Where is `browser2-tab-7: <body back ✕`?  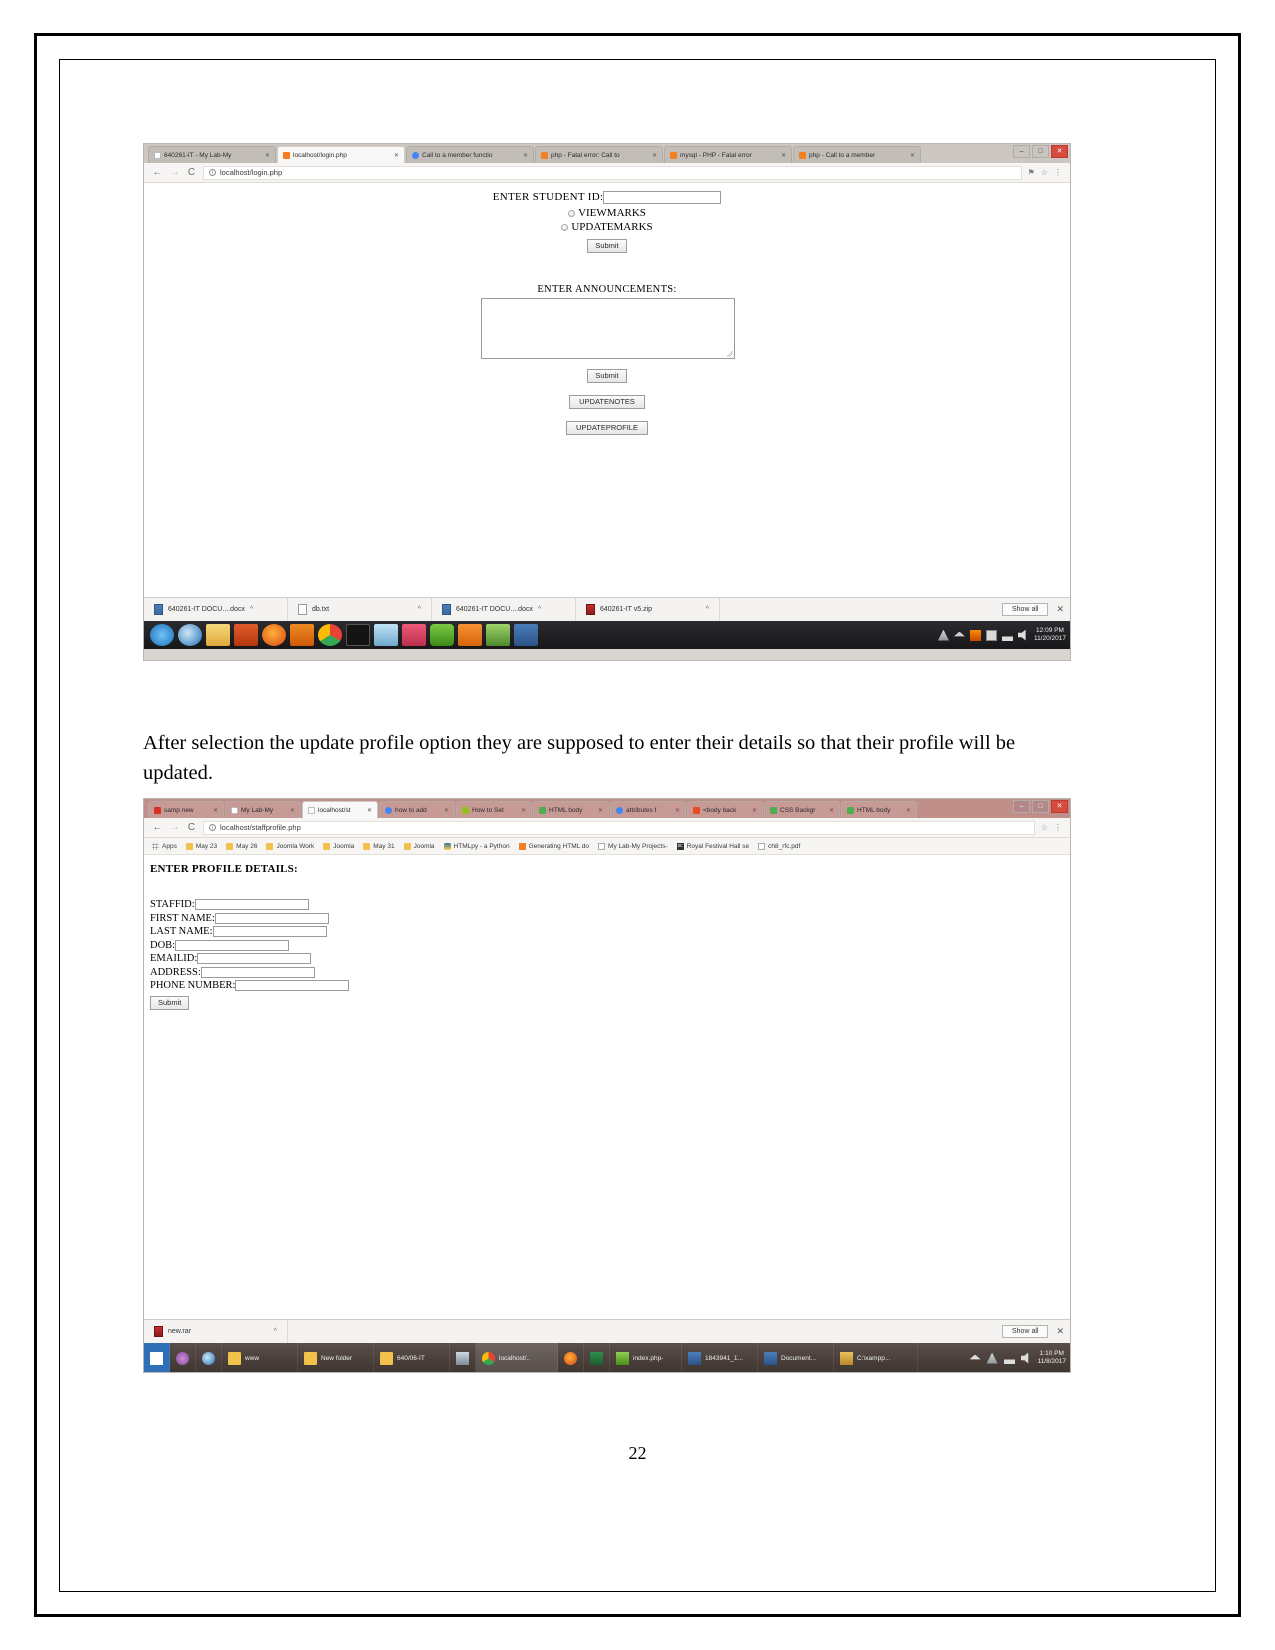 browser2-tab-7: <body back ✕ is located at coordinates (725, 809).